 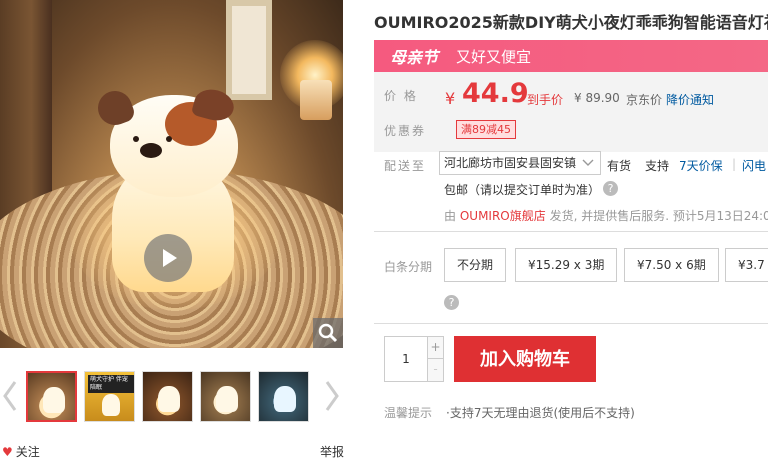 I want to click on background-frame, so click(x=249, y=50).